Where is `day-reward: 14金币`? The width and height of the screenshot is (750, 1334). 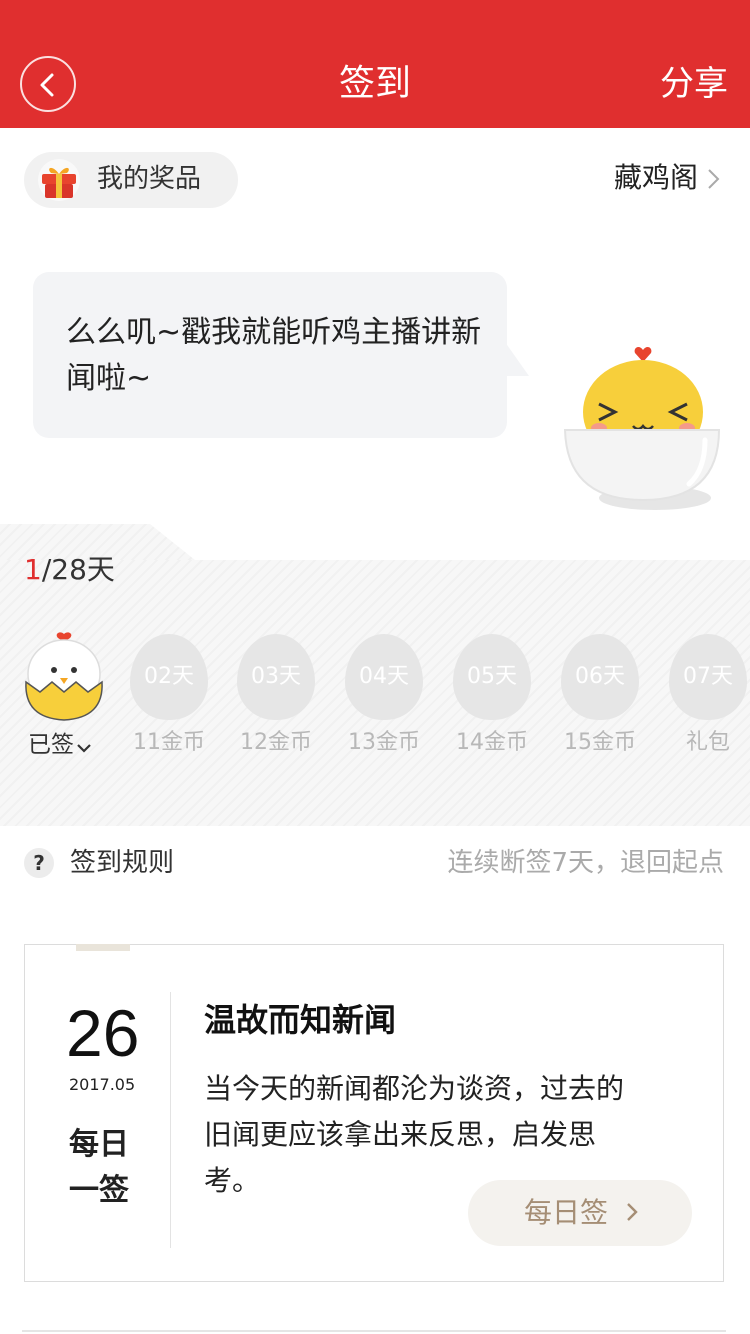
day-reward: 14金币 is located at coordinates (492, 742).